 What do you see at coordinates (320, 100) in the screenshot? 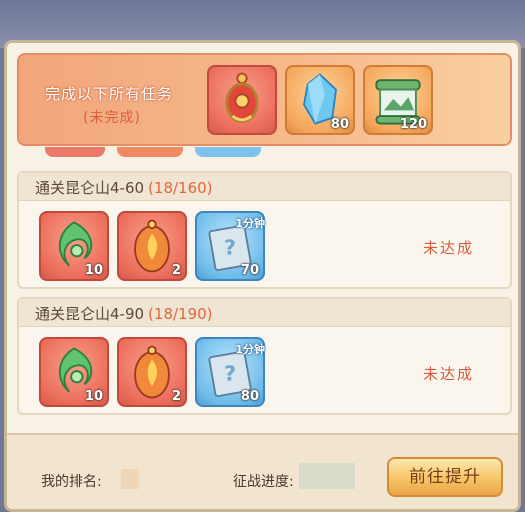
I see `reward-slot: 80` at bounding box center [320, 100].